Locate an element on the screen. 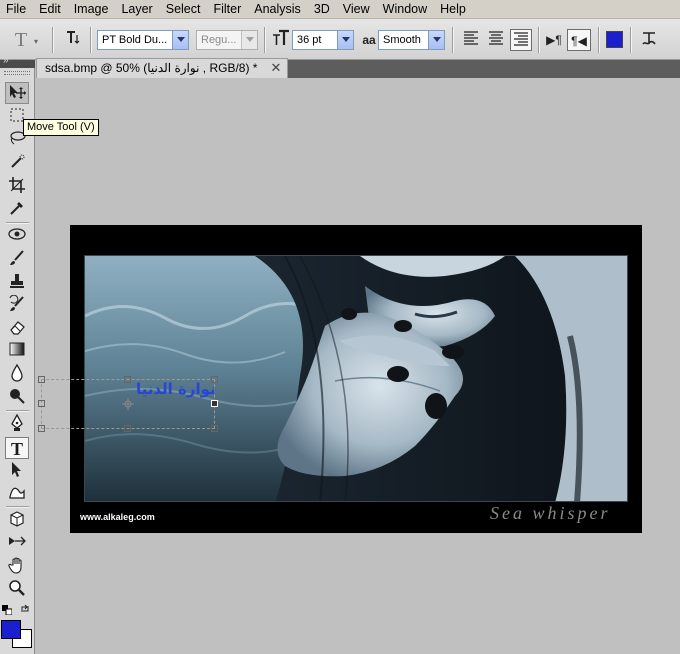 Image resolution: width=680 pixels, height=654 pixels. left-to-right-icon: ▶¶ is located at coordinates (554, 40).